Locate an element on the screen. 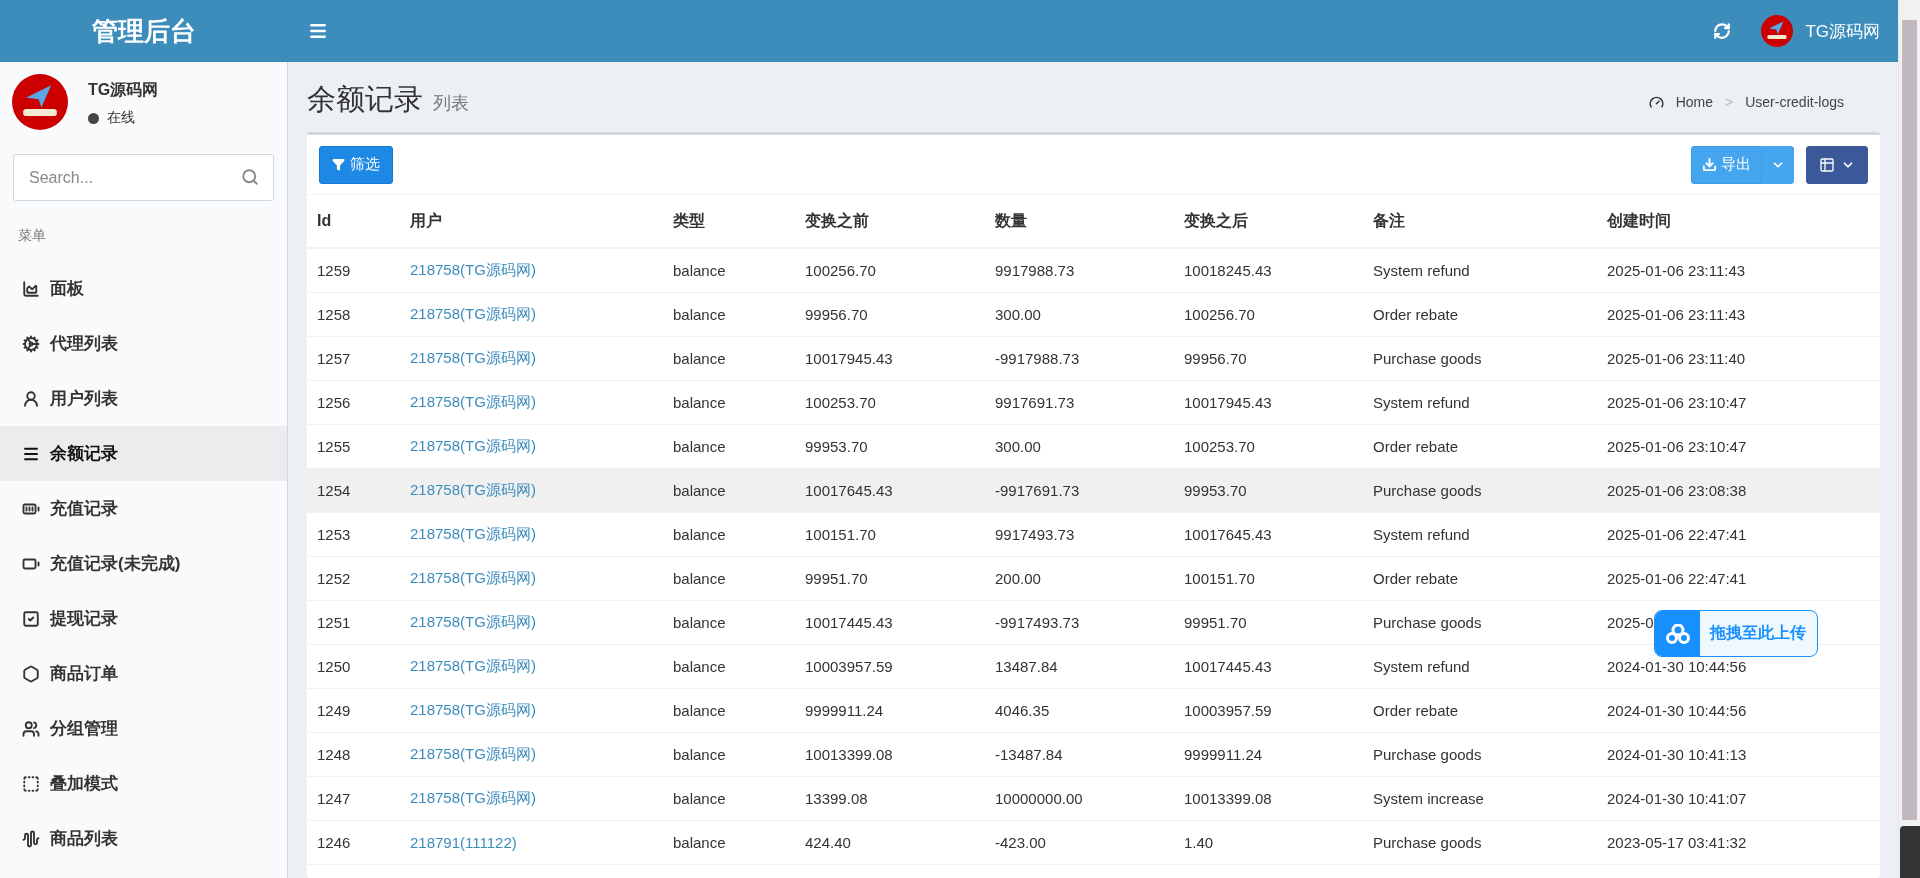 The image size is (1920, 878). hexagon-icon is located at coordinates (31, 673).